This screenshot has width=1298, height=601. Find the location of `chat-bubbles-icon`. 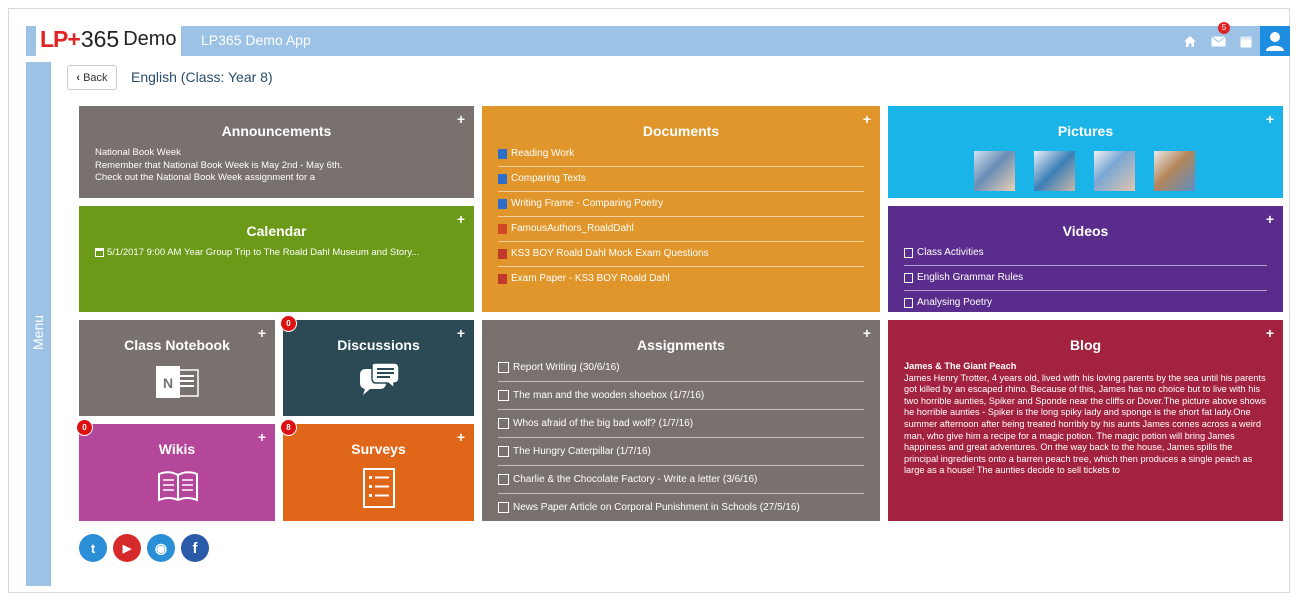

chat-bubbles-icon is located at coordinates (380, 379).